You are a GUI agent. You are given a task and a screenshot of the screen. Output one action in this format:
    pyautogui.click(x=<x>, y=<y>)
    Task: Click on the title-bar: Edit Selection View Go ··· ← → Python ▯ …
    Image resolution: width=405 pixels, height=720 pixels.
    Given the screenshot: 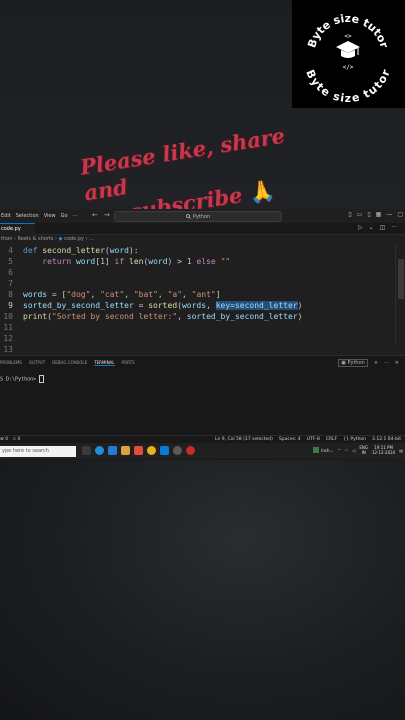 What is the action you would take?
    pyautogui.click(x=202, y=216)
    